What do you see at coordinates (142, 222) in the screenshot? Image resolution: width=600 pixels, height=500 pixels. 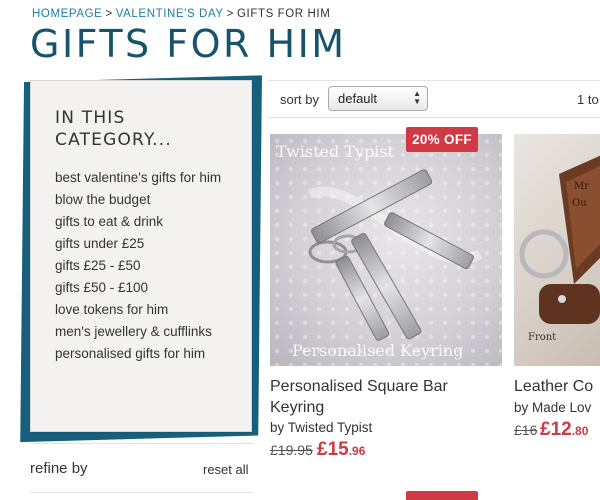 I see `category-link-eat-drink: gifts to eat & drink` at bounding box center [142, 222].